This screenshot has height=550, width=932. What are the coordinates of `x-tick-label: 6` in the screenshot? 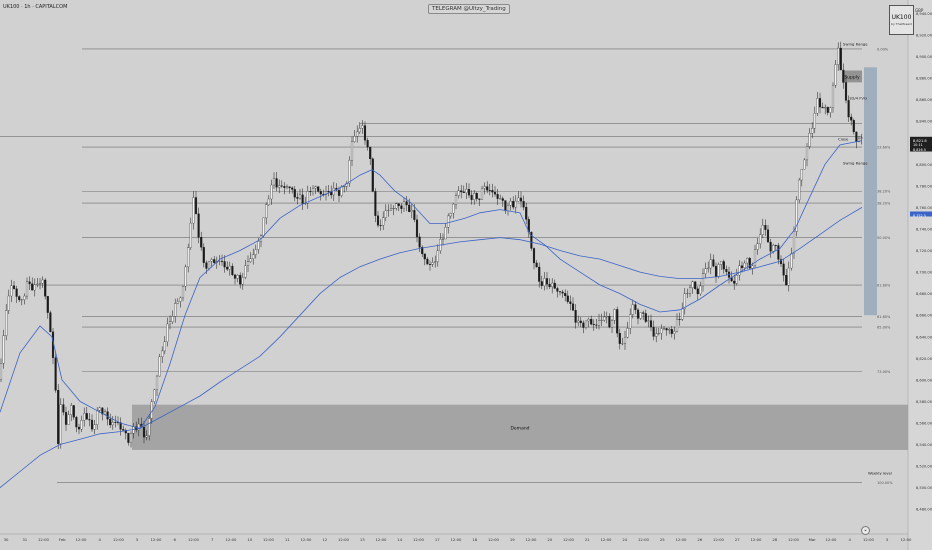 It's located at (175, 539).